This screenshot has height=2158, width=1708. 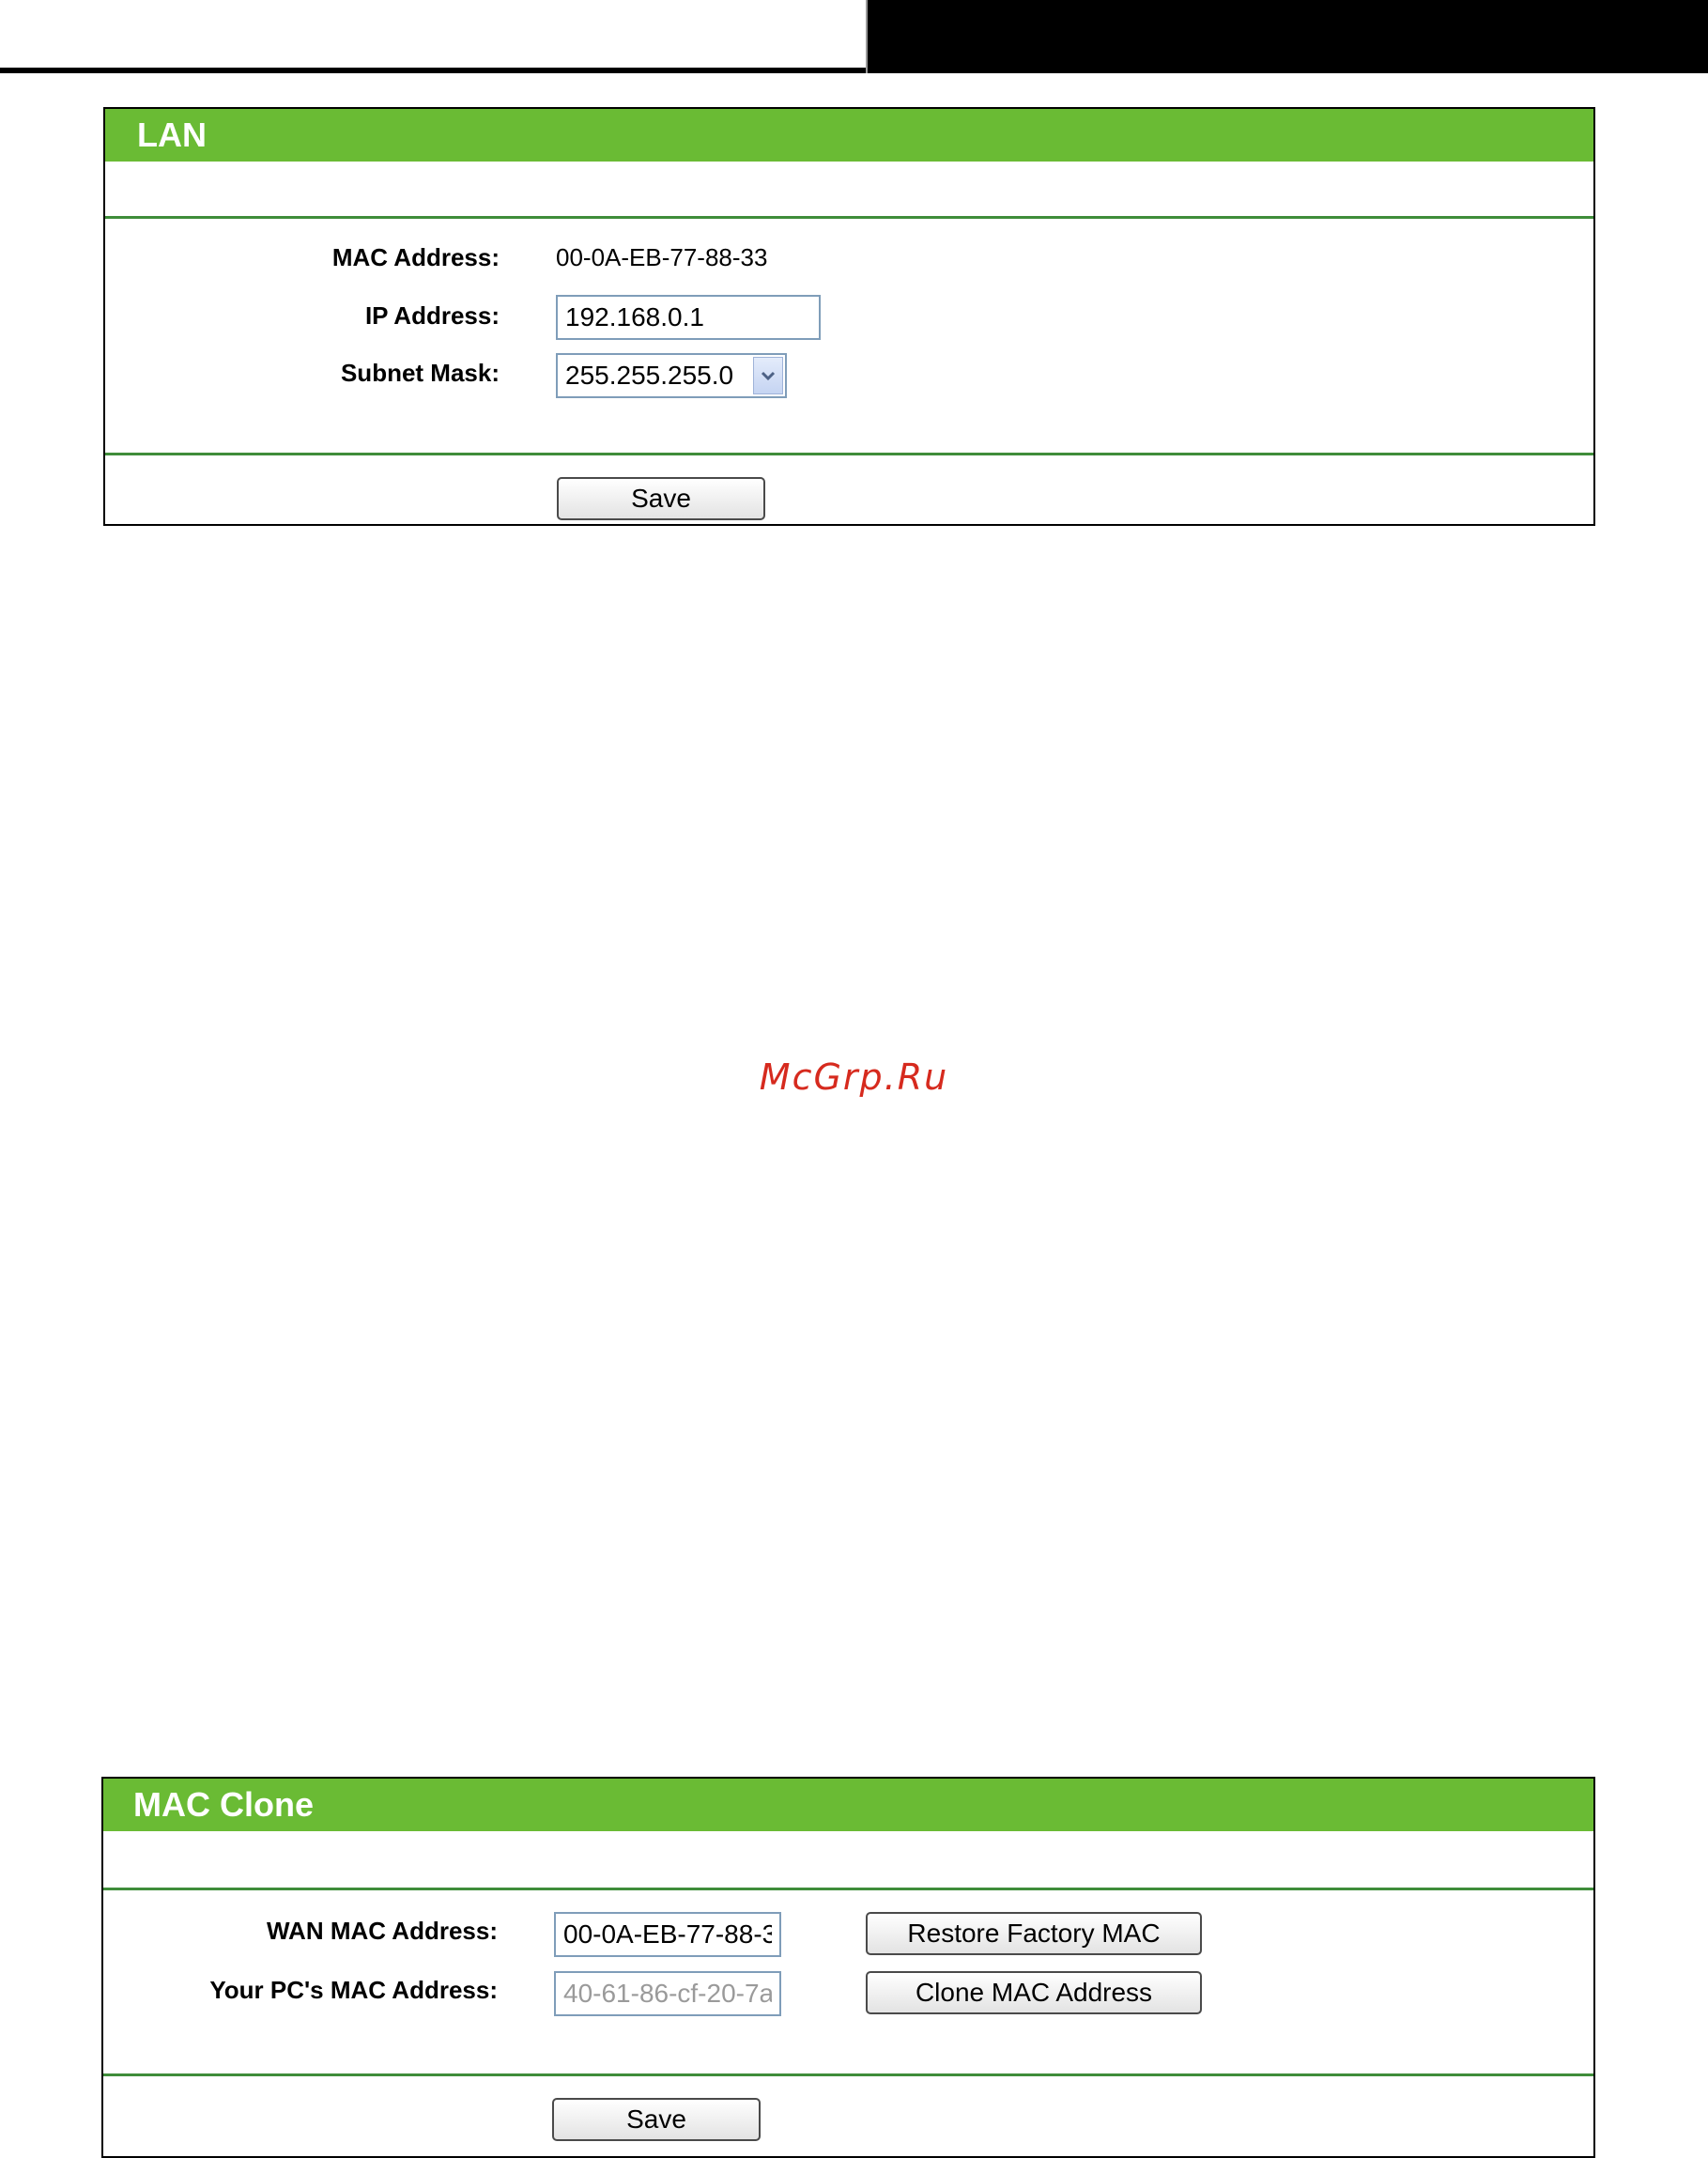 I want to click on chevron-down-icon, so click(x=768, y=375).